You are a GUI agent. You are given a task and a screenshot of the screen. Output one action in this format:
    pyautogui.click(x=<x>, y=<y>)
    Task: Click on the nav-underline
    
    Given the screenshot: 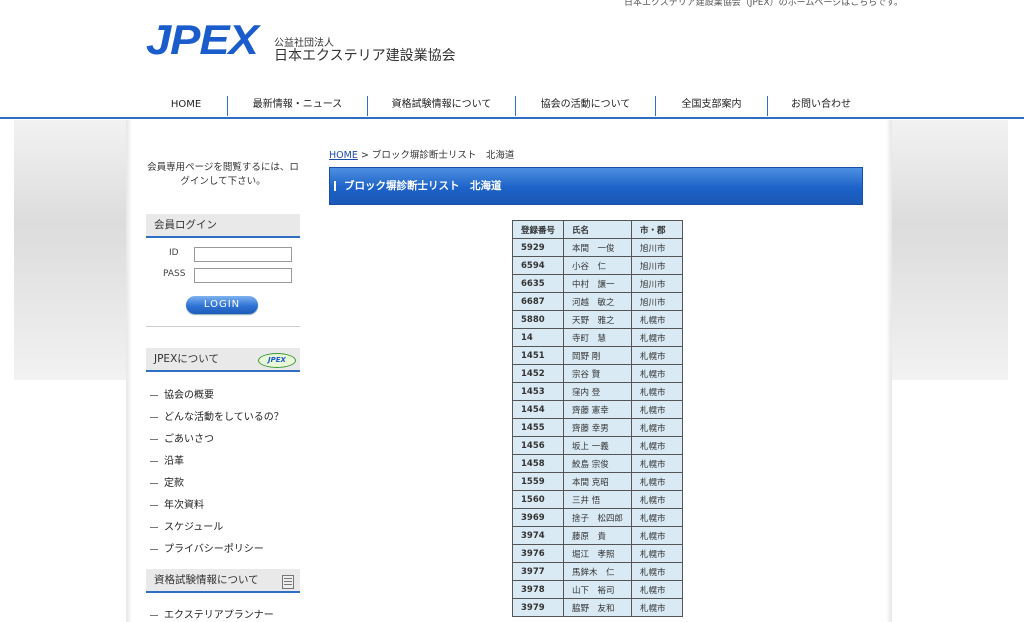 What is the action you would take?
    pyautogui.click(x=512, y=118)
    